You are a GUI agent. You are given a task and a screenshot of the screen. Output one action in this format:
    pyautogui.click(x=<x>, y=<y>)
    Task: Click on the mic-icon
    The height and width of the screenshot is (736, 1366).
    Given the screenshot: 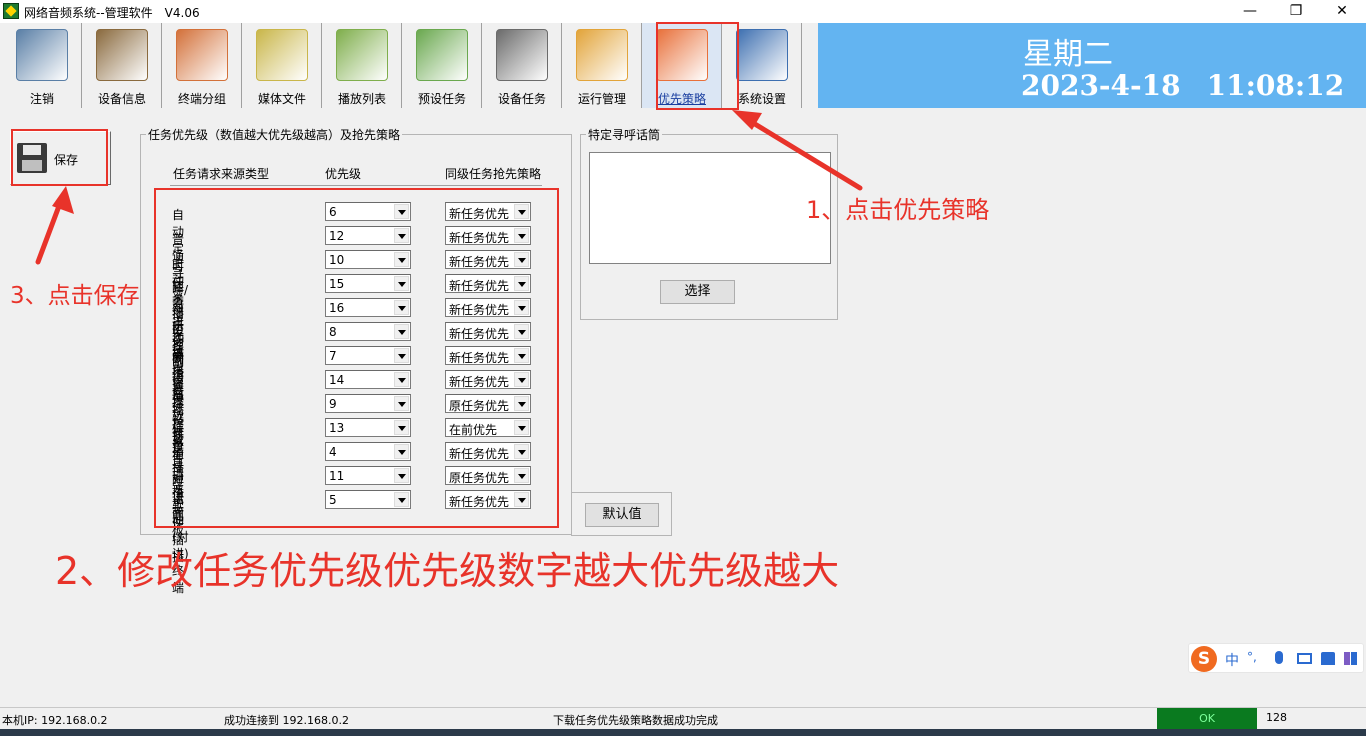 What is the action you would take?
    pyautogui.click(x=1279, y=657)
    